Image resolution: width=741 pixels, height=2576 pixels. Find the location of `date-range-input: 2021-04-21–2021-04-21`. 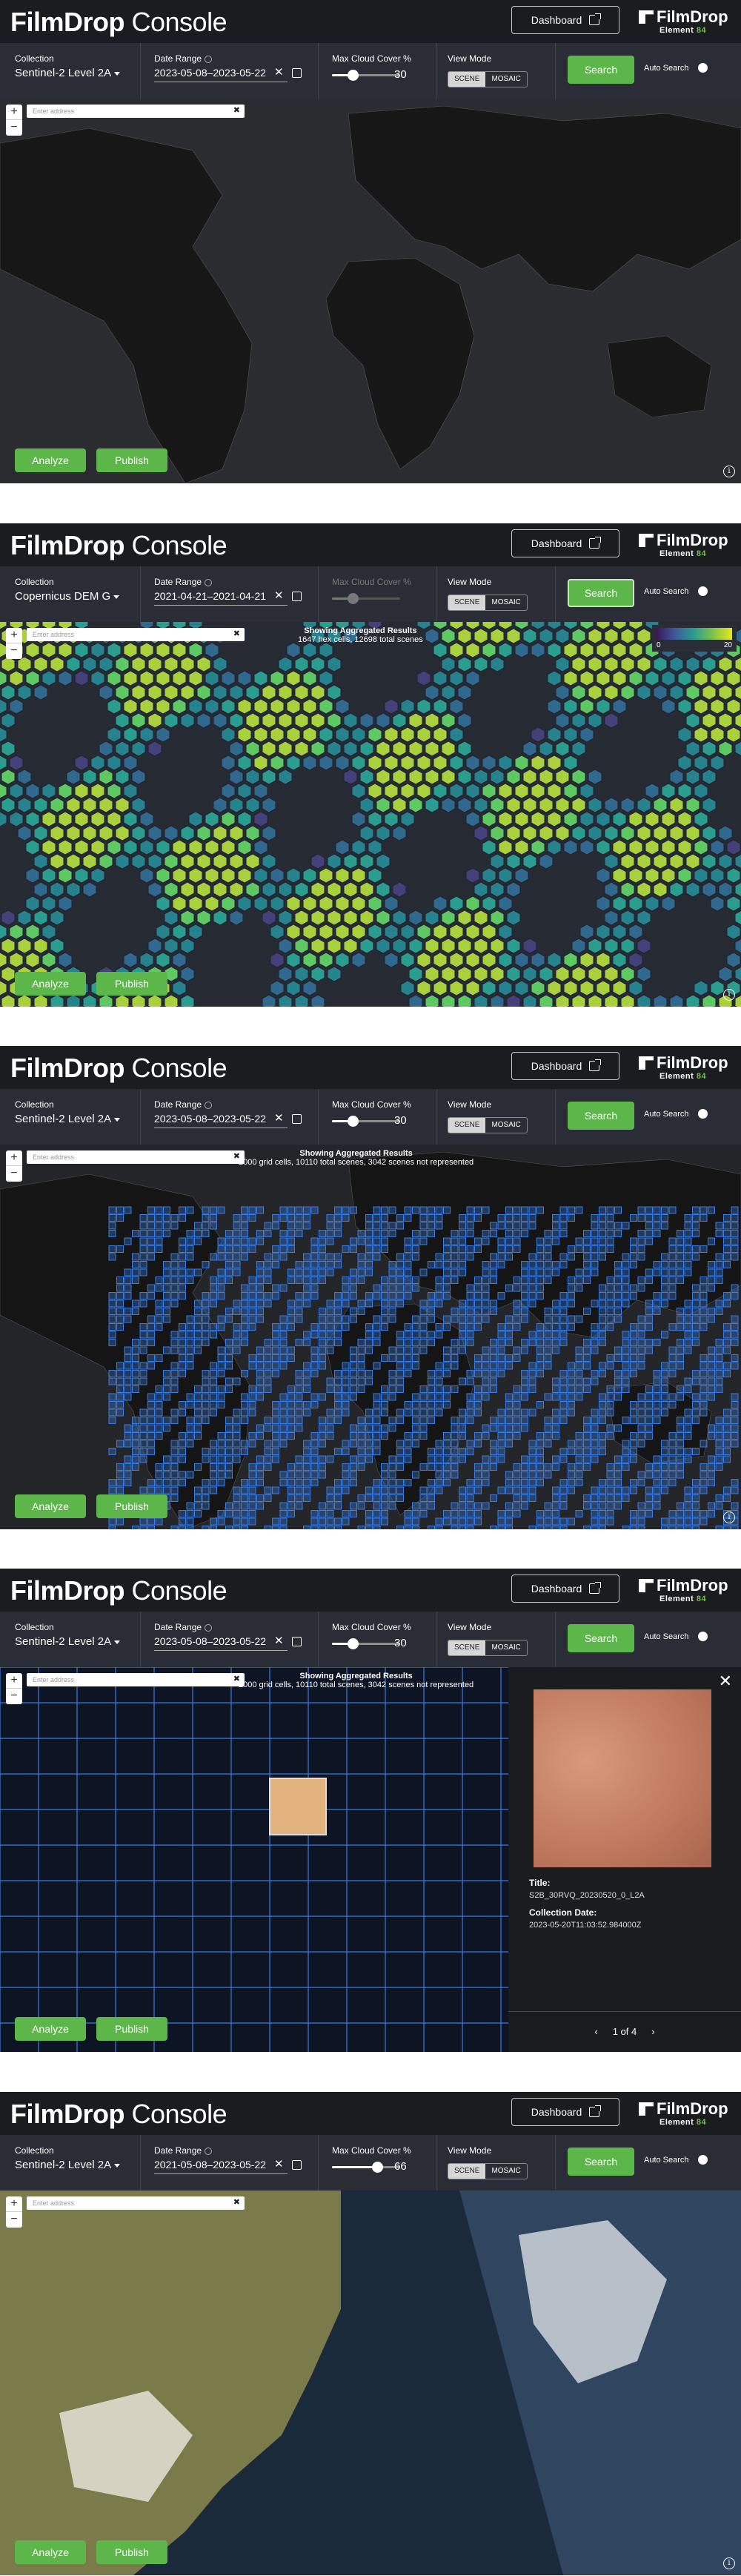

date-range-input: 2021-04-21–2021-04-21 is located at coordinates (210, 596).